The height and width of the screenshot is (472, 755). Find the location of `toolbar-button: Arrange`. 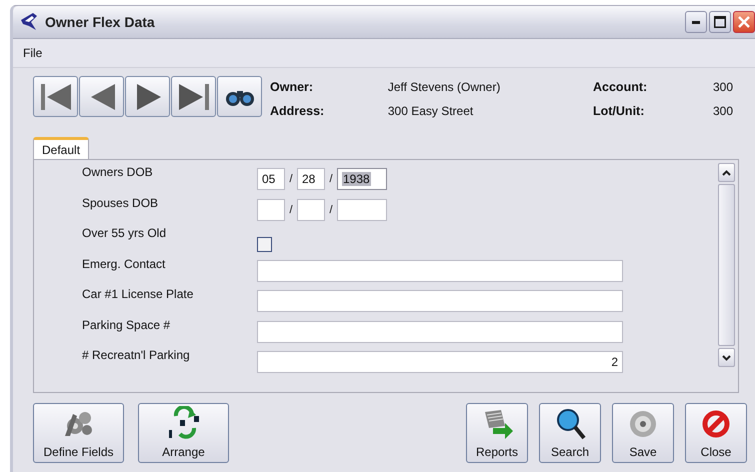

toolbar-button: Arrange is located at coordinates (183, 433).